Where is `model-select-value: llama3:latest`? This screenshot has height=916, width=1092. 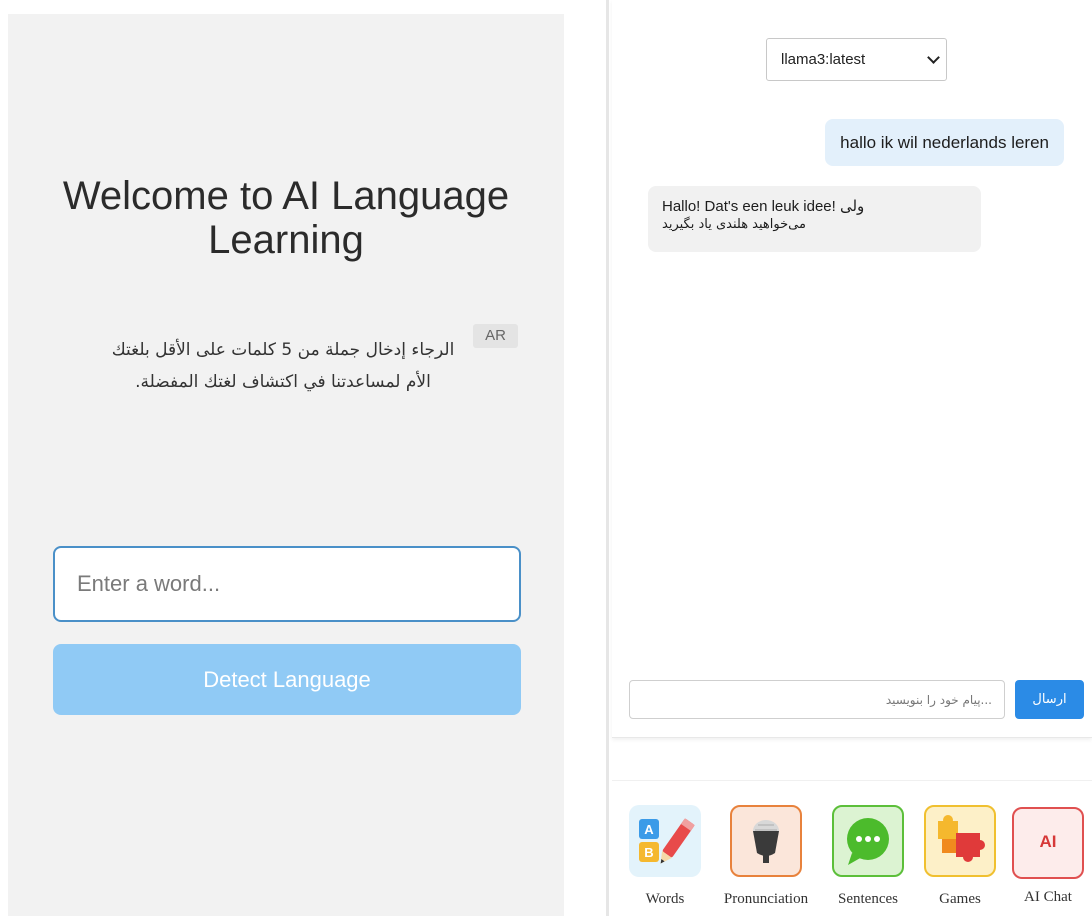 model-select-value: llama3:latest is located at coordinates (823, 59).